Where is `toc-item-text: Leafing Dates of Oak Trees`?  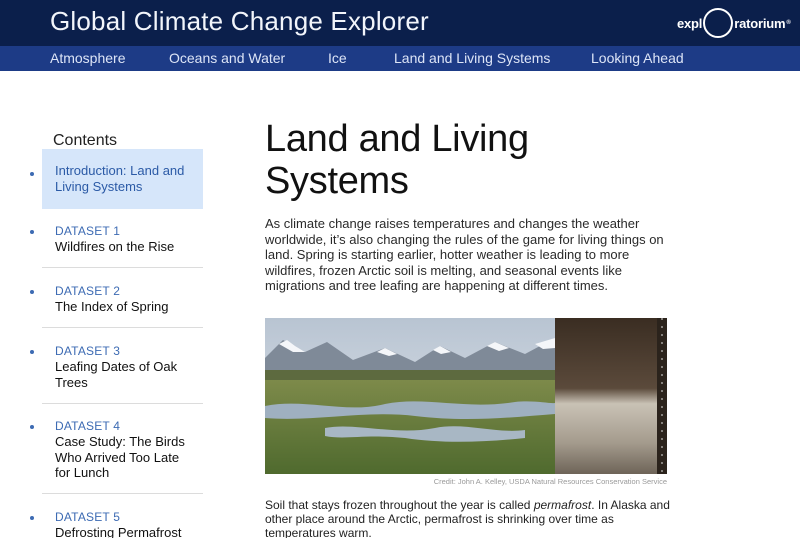
toc-item-text: Leafing Dates of Oak Trees is located at coordinates (116, 374).